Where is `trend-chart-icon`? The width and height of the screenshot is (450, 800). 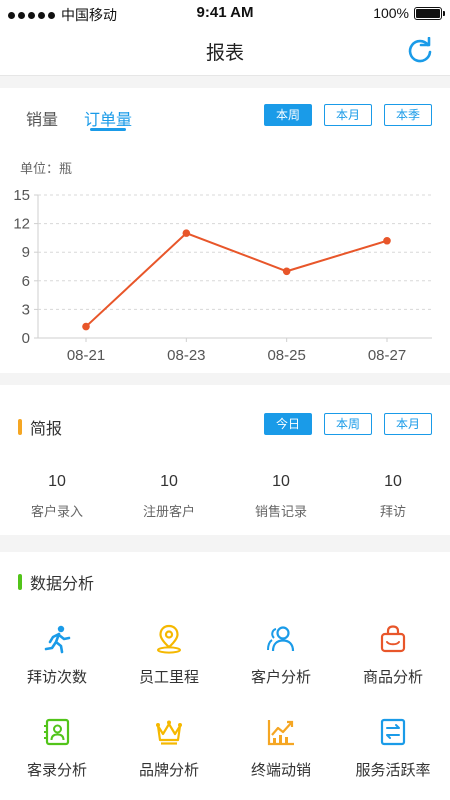 trend-chart-icon is located at coordinates (280, 733).